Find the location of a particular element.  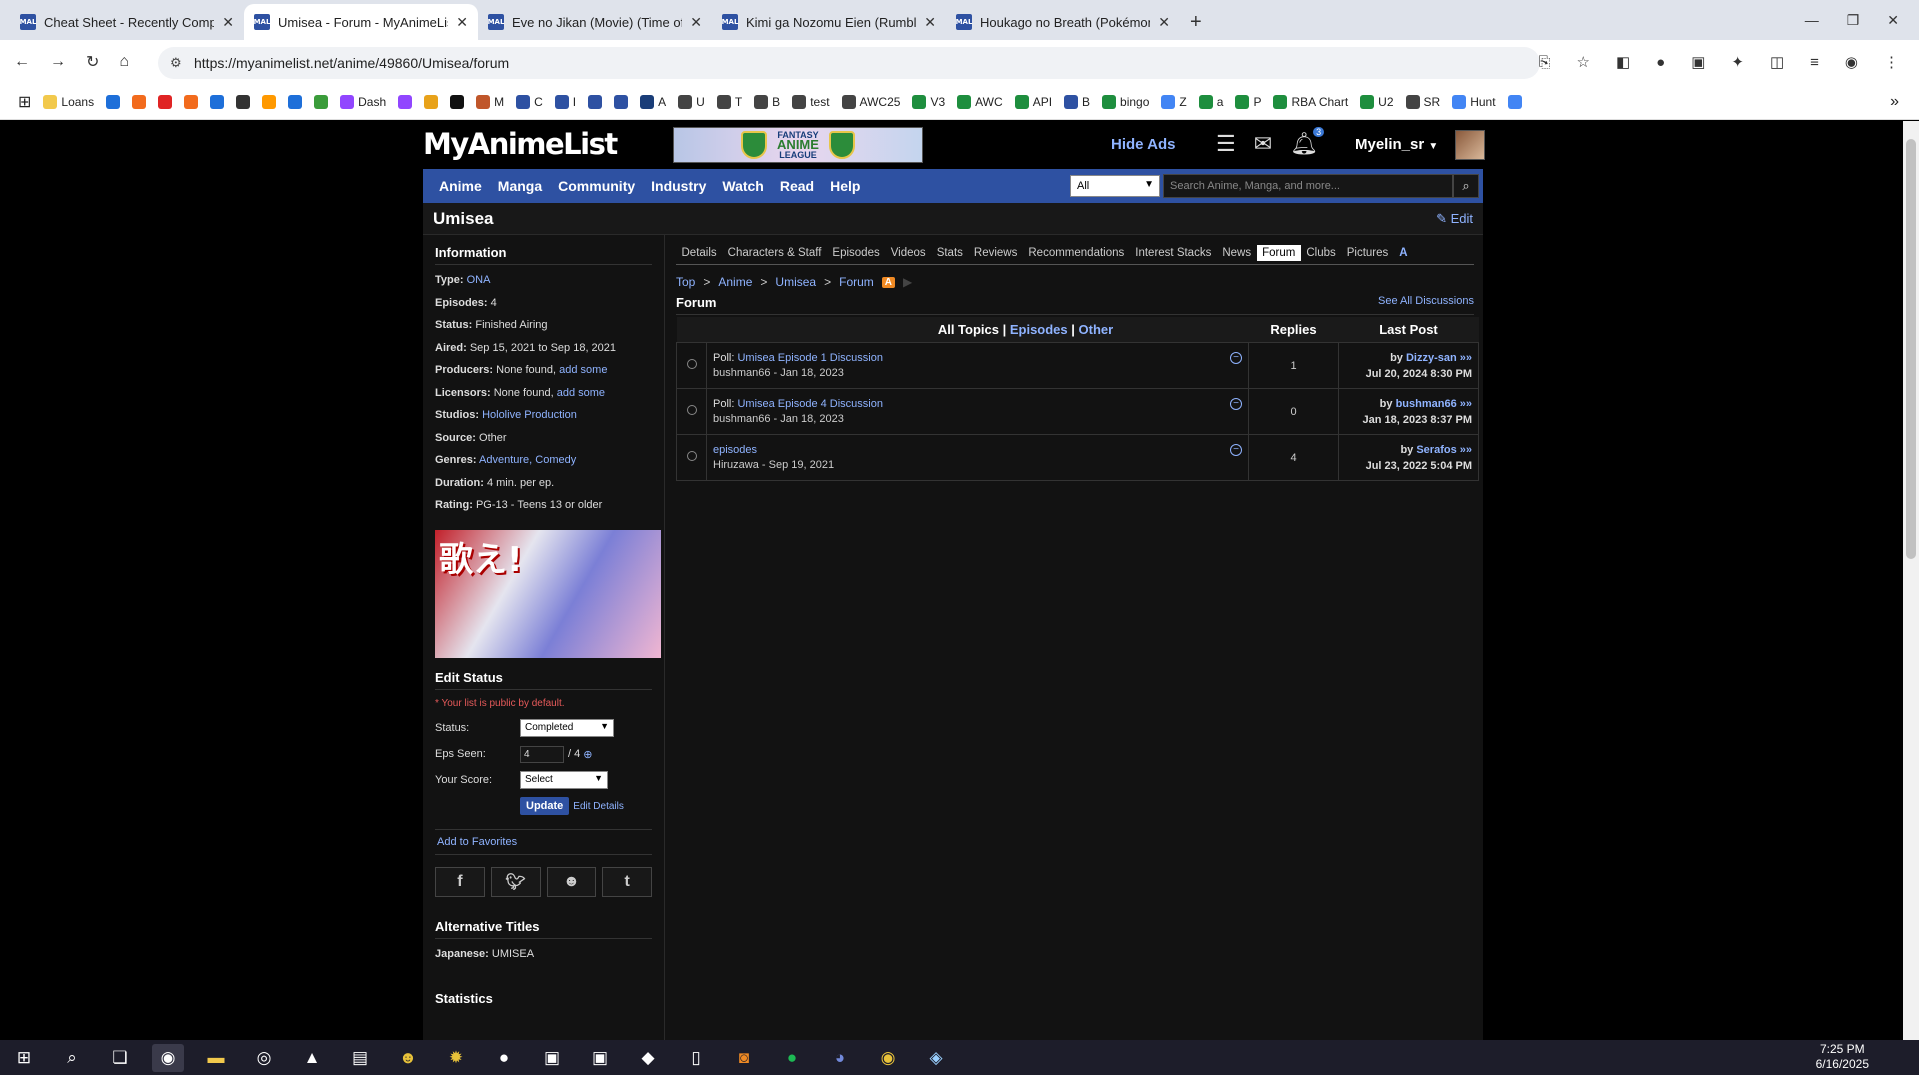

bookmark-item: Z is located at coordinates (1174, 101).